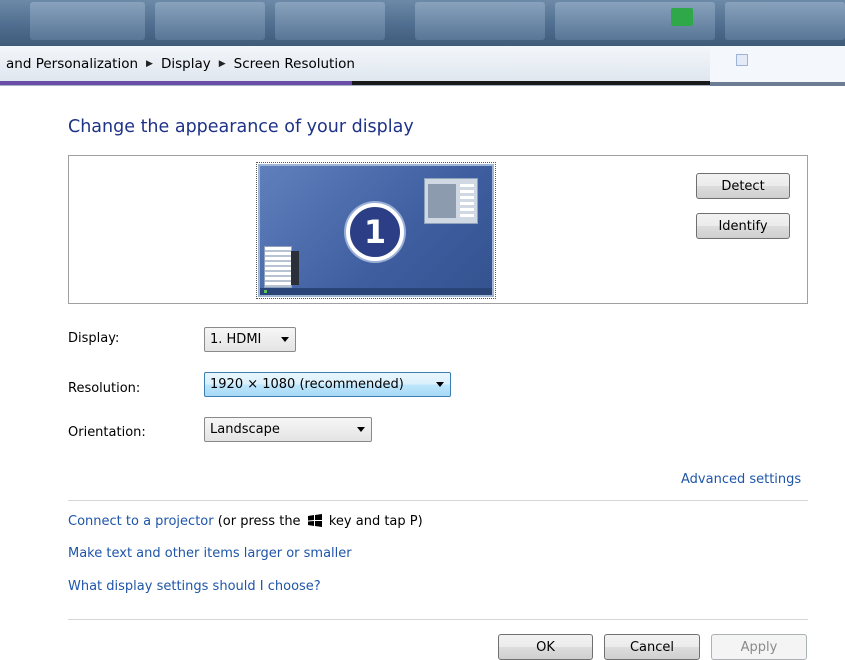  I want to click on background-taskbar, so click(422, 23).